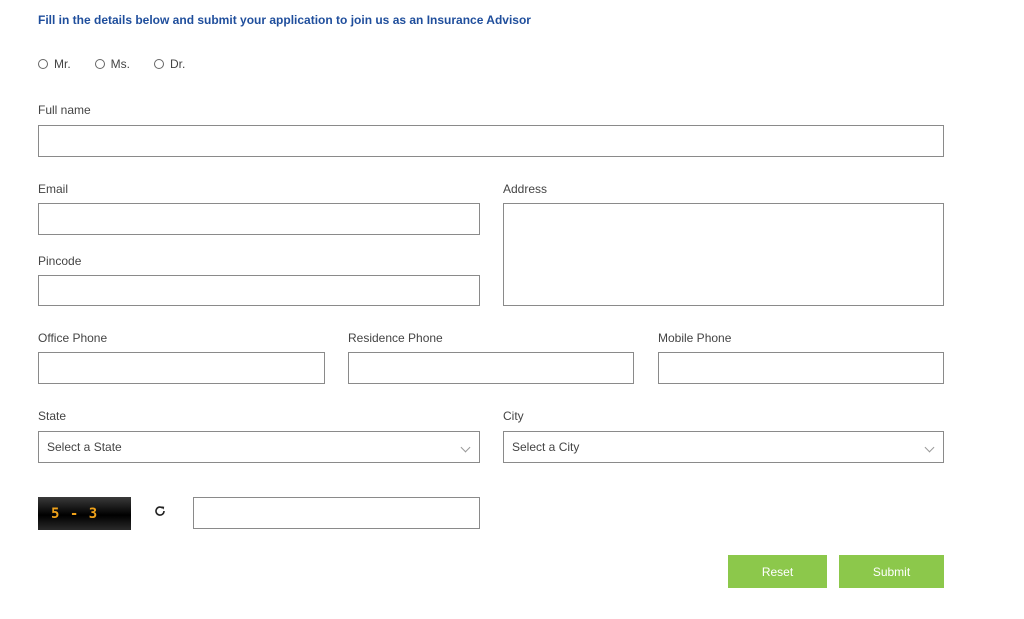 The width and height of the screenshot is (1024, 619). I want to click on mobile-phone-input, so click(801, 368).